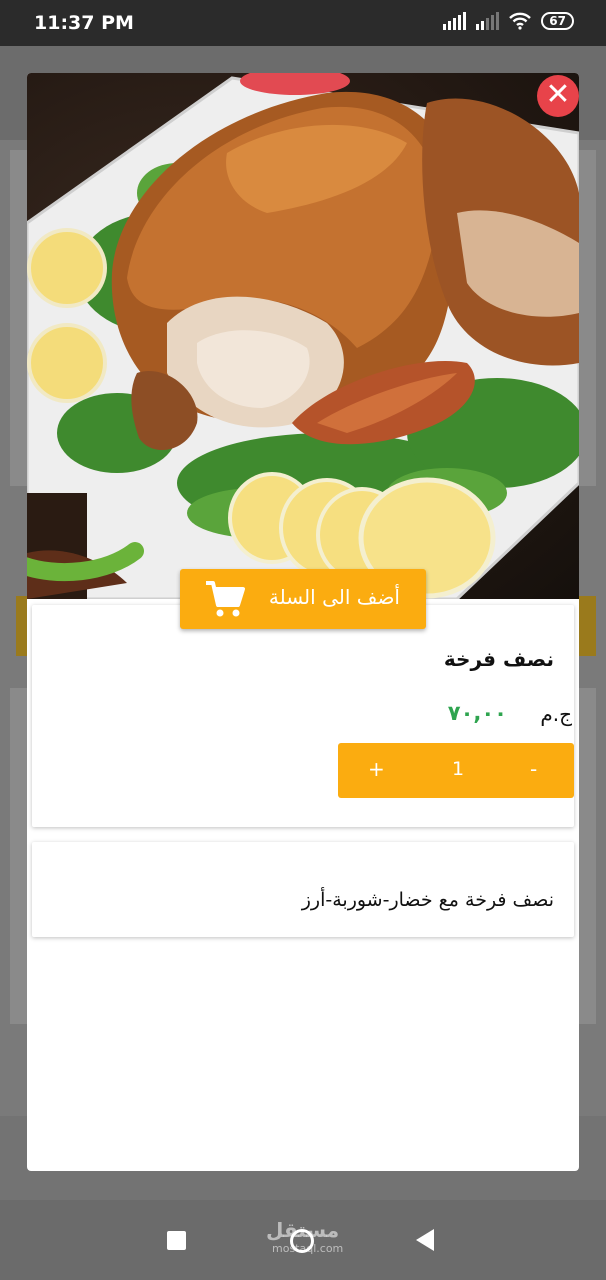  Describe the element at coordinates (225, 599) in the screenshot. I see `cart-icon` at that location.